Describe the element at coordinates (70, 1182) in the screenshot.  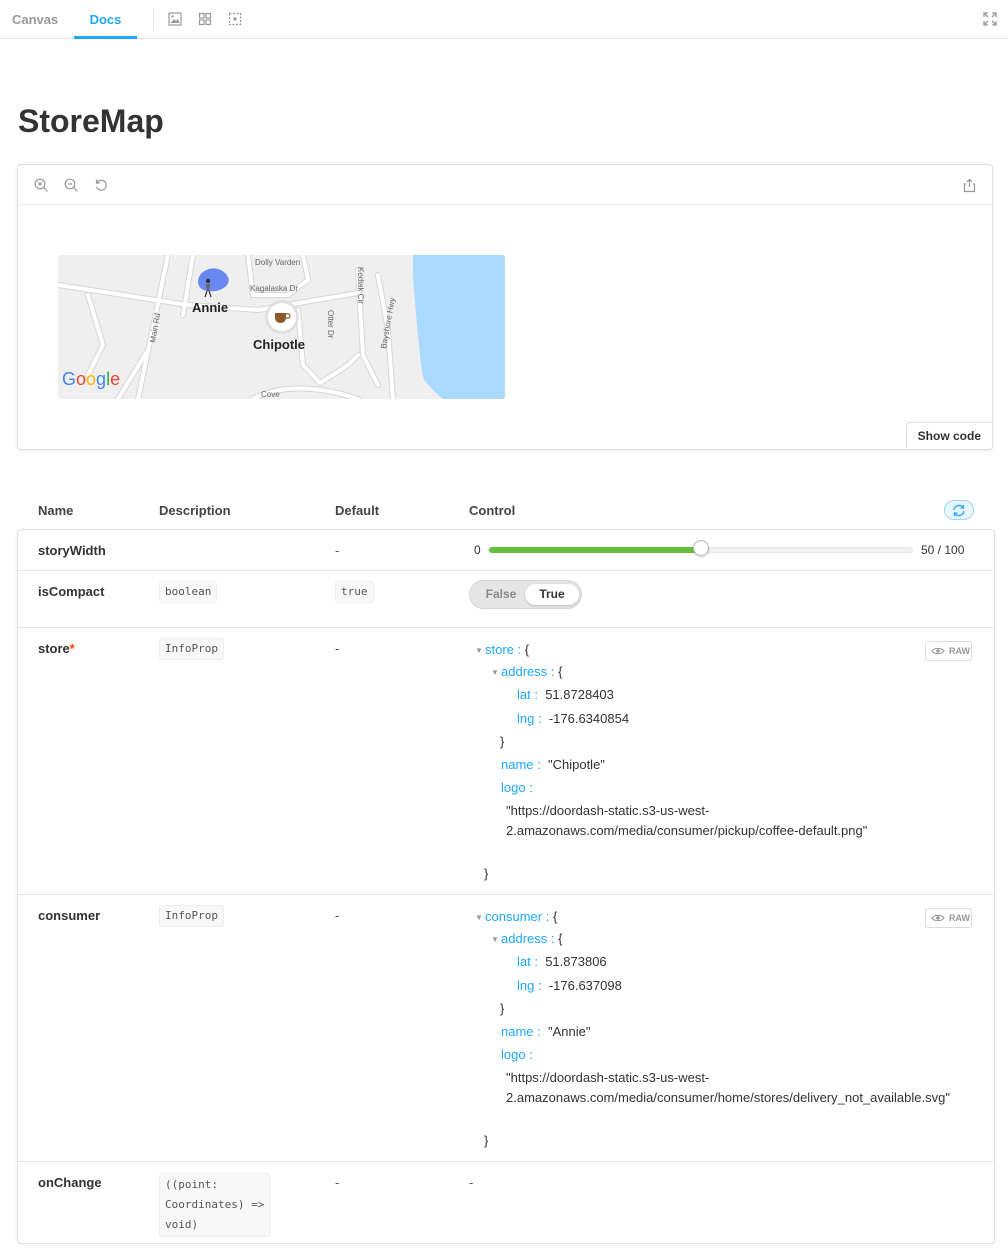
I see `prop-name-onchange: onChange` at that location.